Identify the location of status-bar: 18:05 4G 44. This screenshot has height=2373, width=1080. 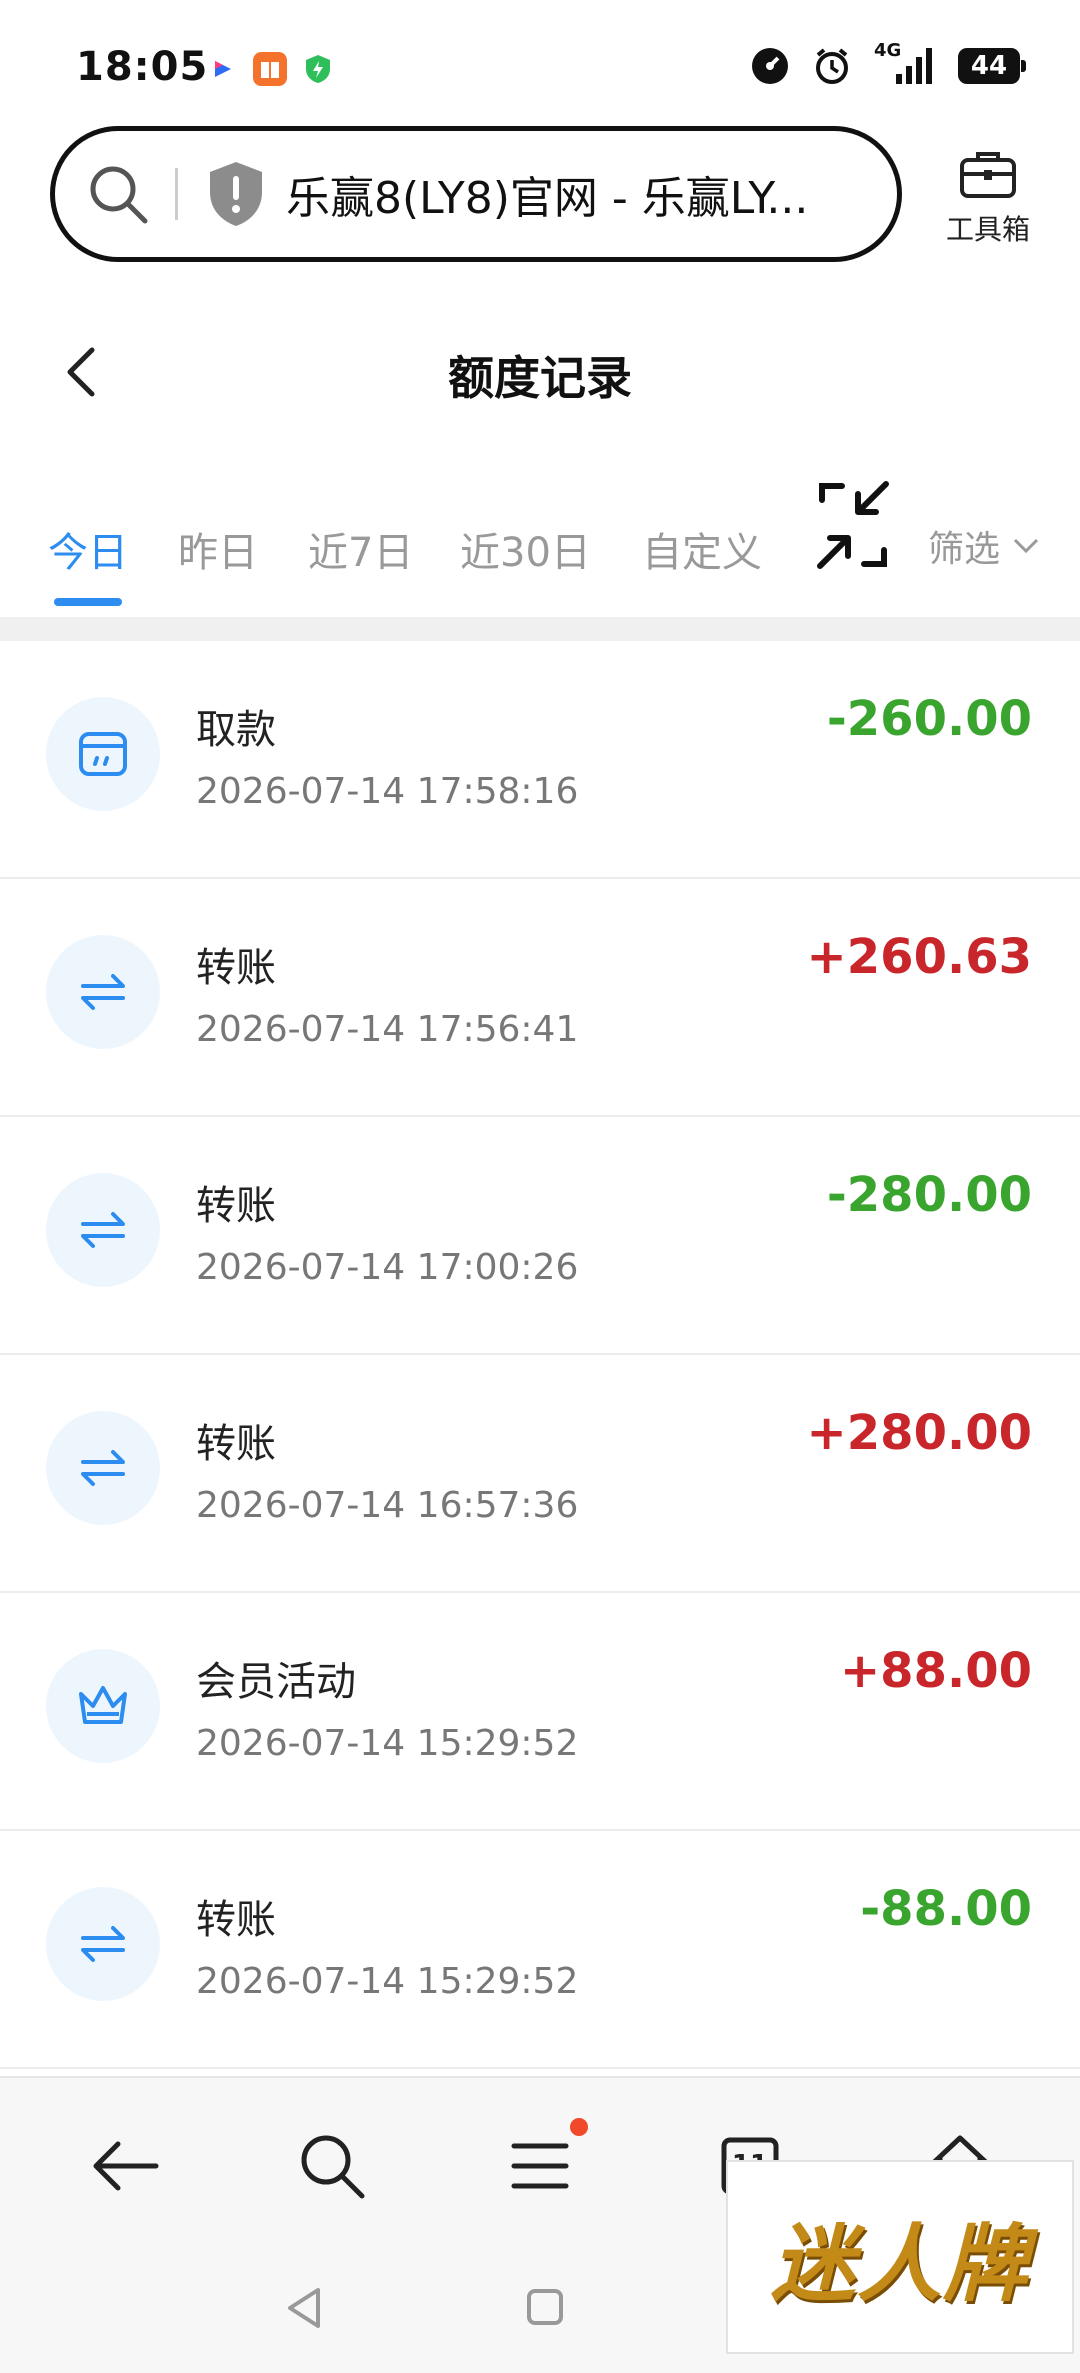
(540, 65).